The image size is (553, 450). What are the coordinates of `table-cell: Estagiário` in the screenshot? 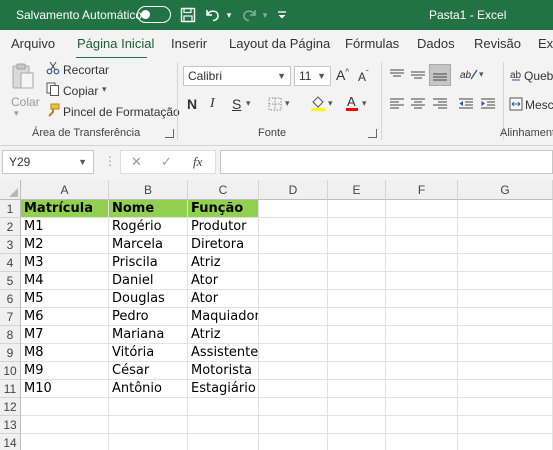 It's located at (223, 389).